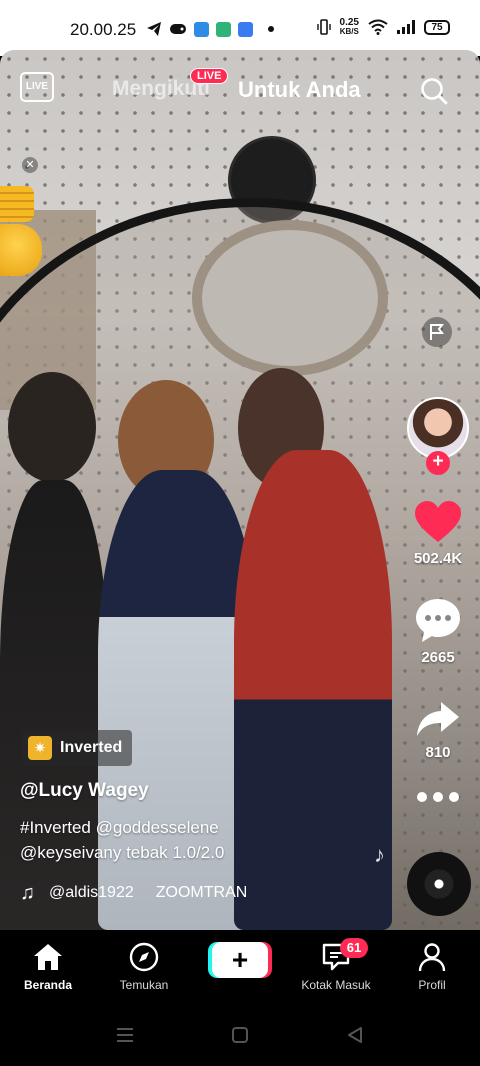 Image resolution: width=480 pixels, height=1066 pixels. I want to click on nav-profile: Profil, so click(432, 967).